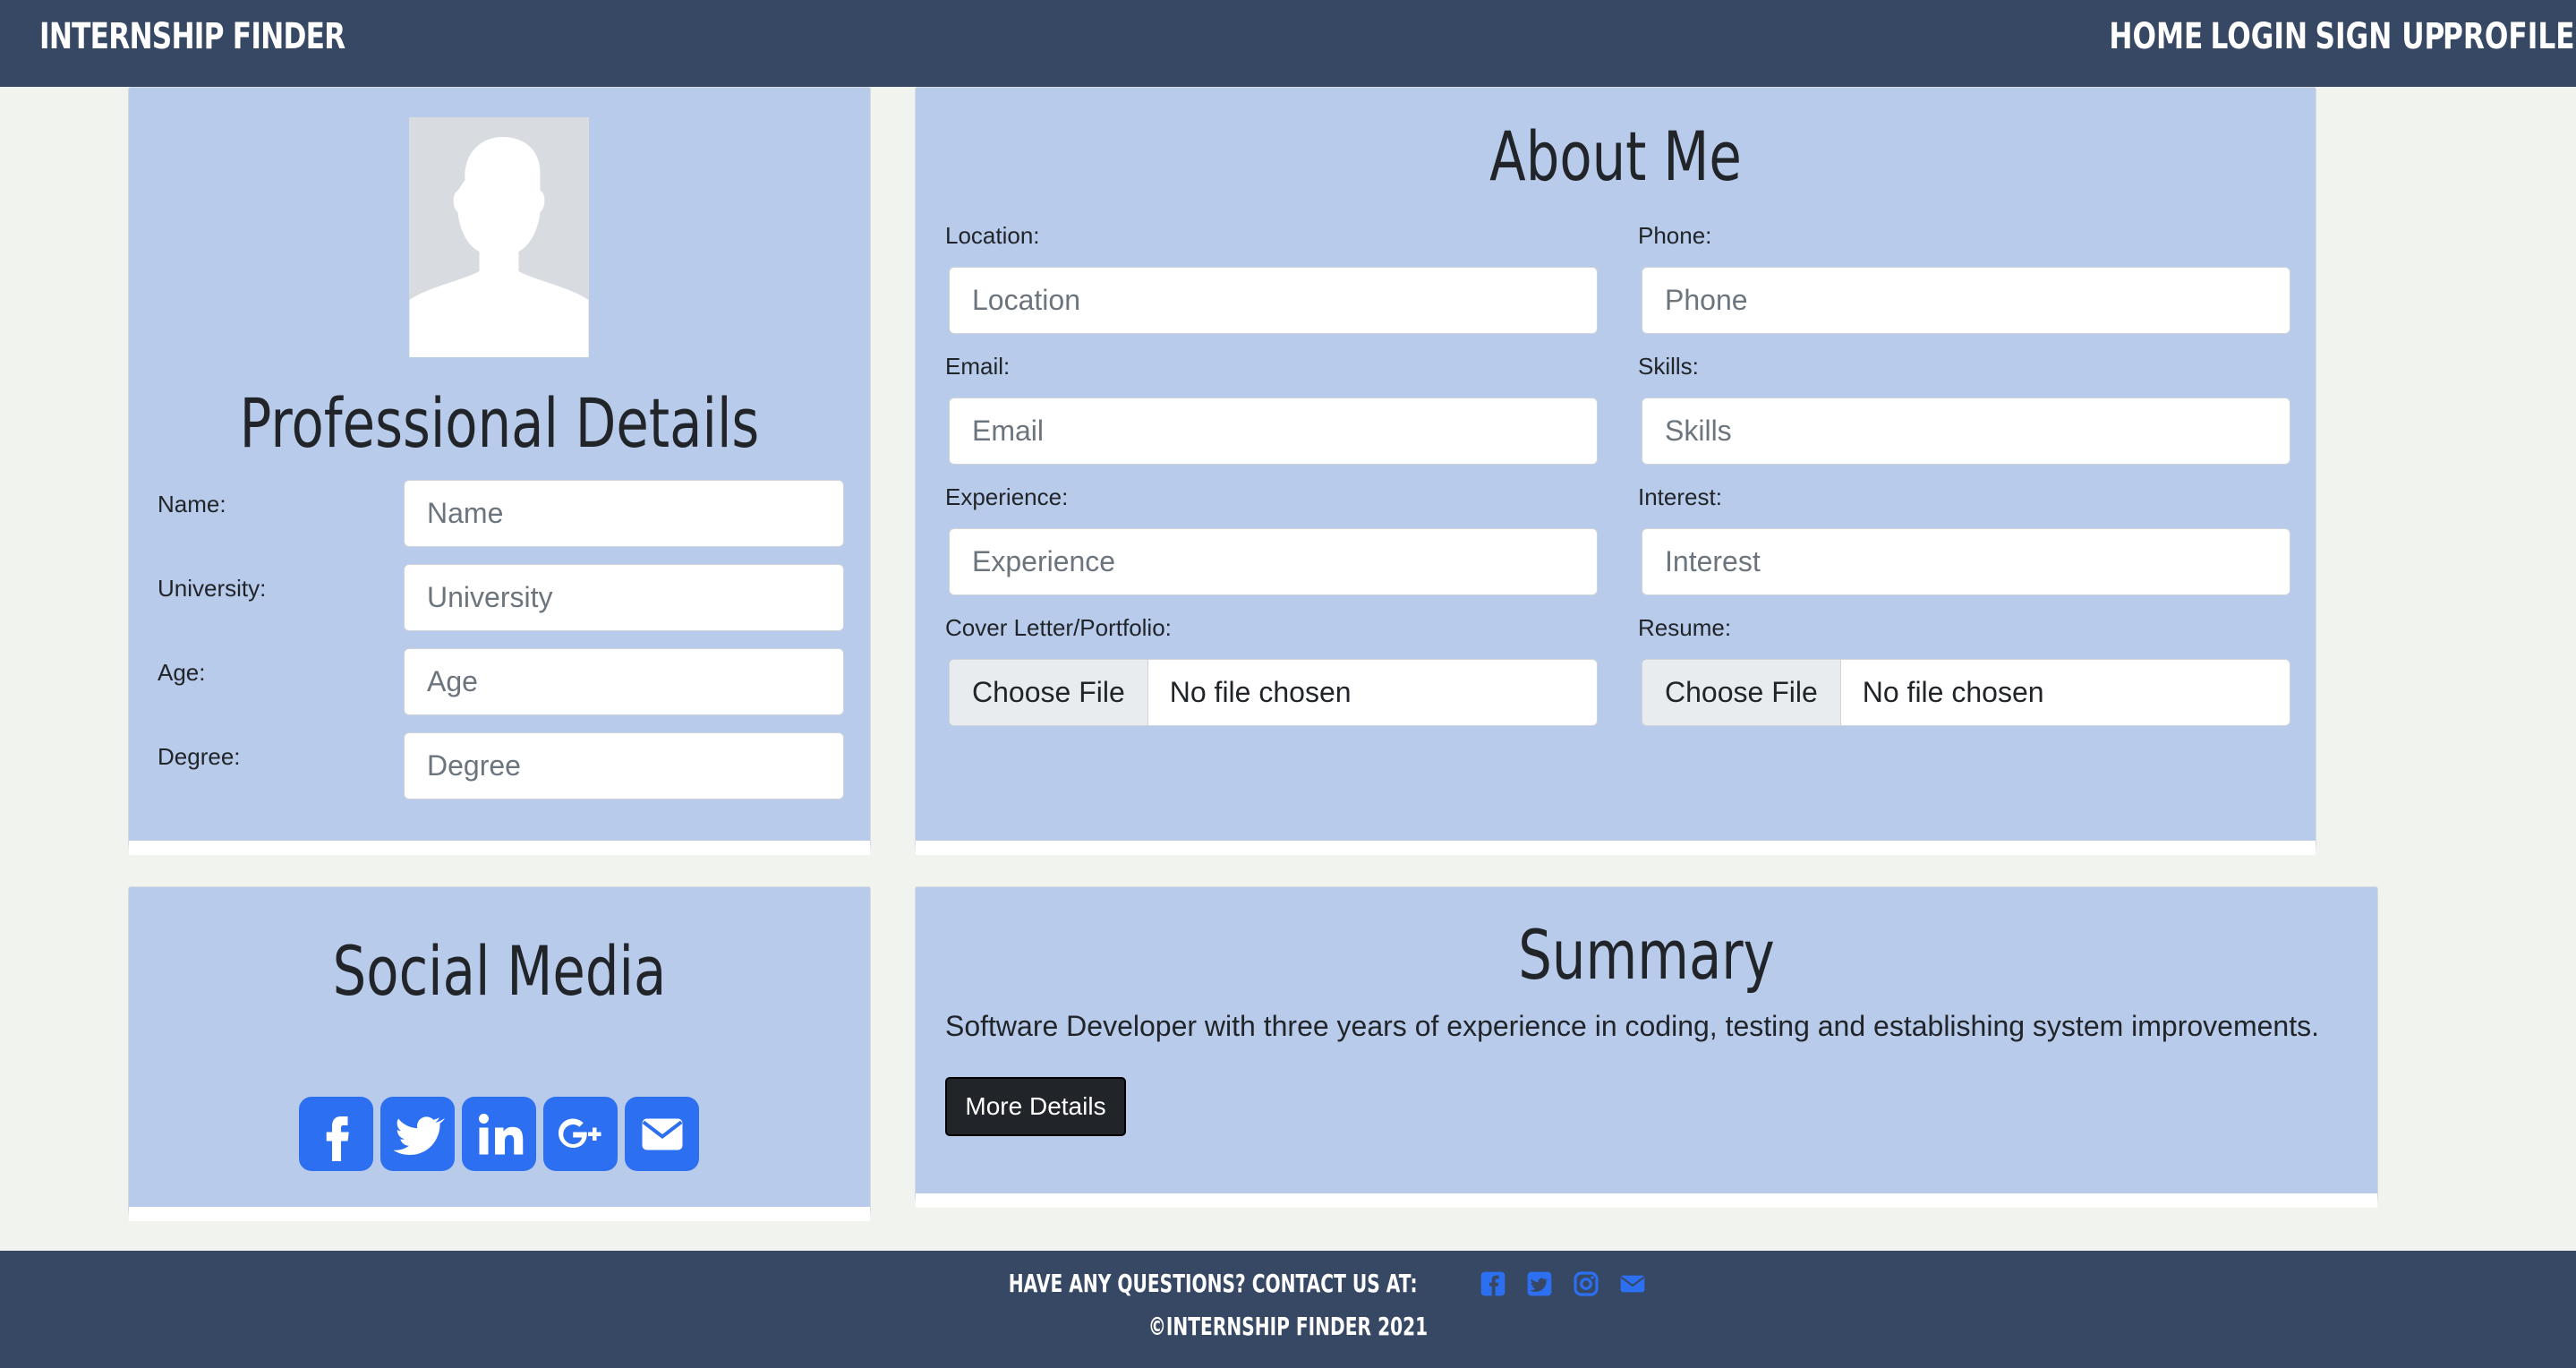 The height and width of the screenshot is (1368, 2576). Describe the element at coordinates (1685, 627) in the screenshot. I see `resume-label: Resume:` at that location.